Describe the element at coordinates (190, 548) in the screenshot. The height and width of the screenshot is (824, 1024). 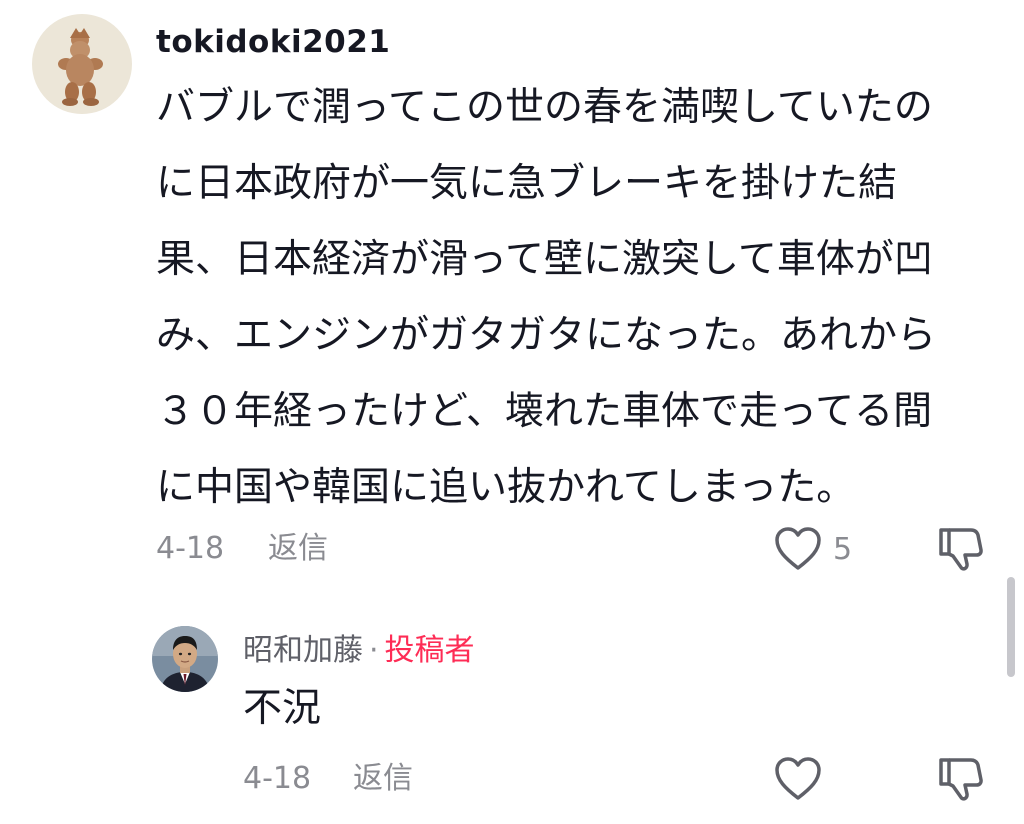
I see `comment-date: 4-18` at that location.